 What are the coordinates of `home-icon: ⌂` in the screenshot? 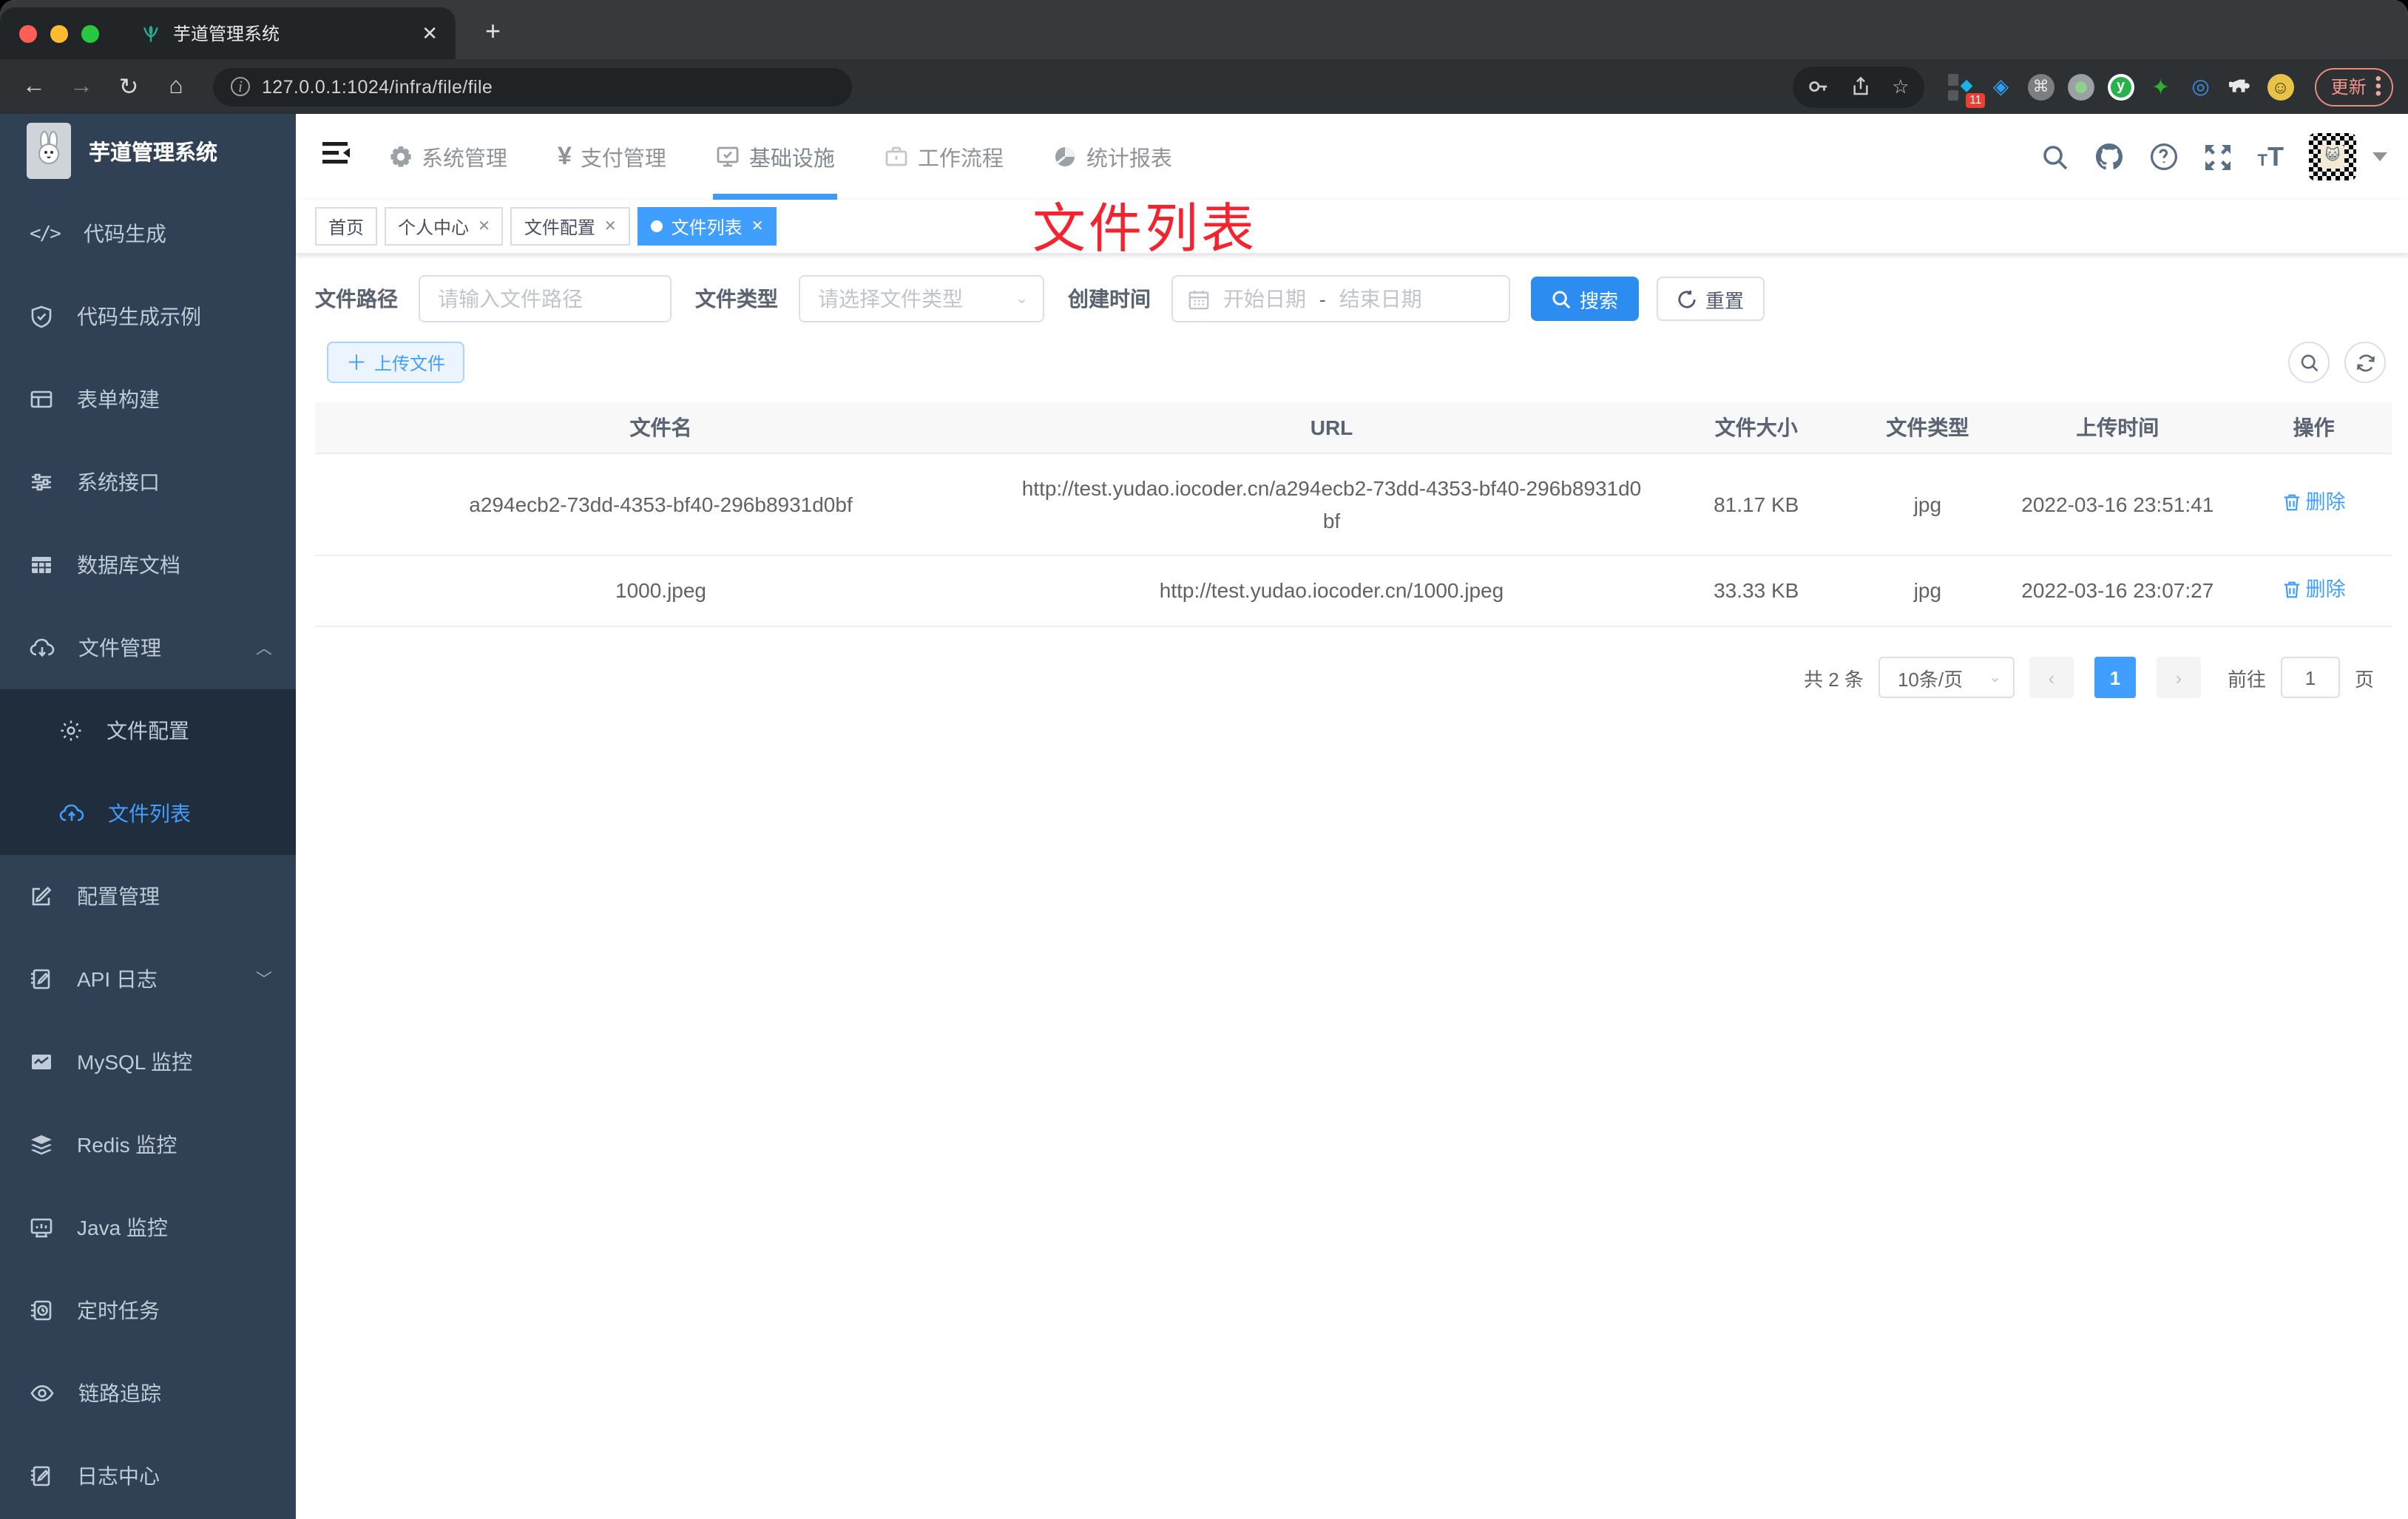 It's located at (176, 86).